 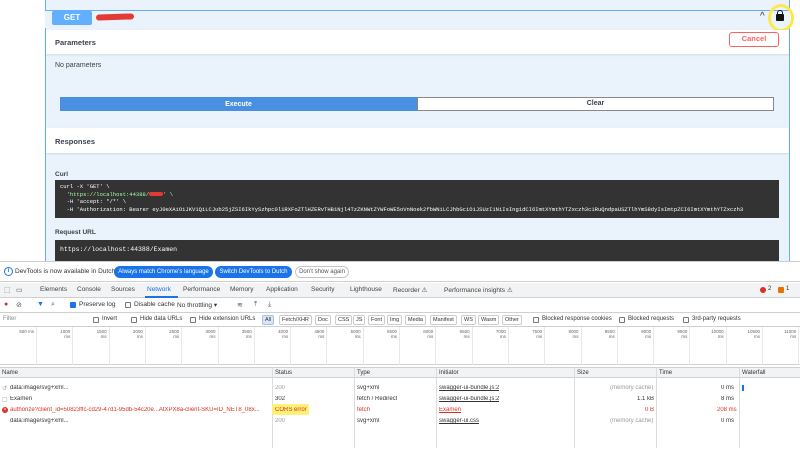 I want to click on filter-media: Media, so click(x=415, y=320).